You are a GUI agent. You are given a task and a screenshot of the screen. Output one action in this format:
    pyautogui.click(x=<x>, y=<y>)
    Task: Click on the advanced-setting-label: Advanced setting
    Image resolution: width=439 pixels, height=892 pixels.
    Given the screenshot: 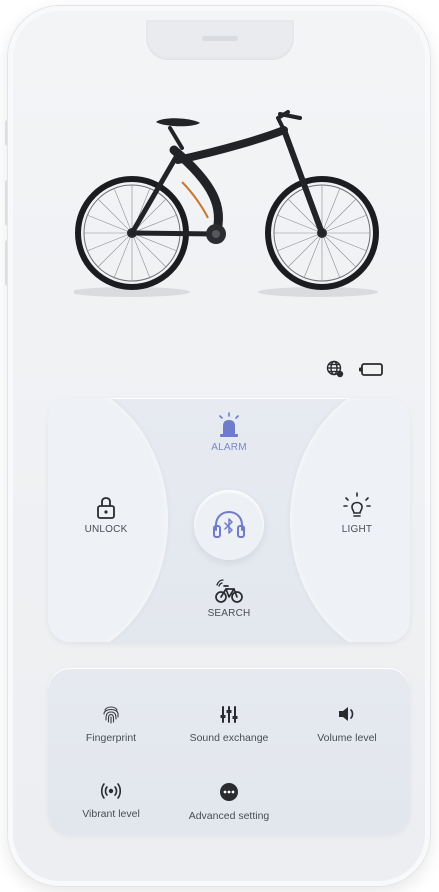 What is the action you would take?
    pyautogui.click(x=229, y=816)
    